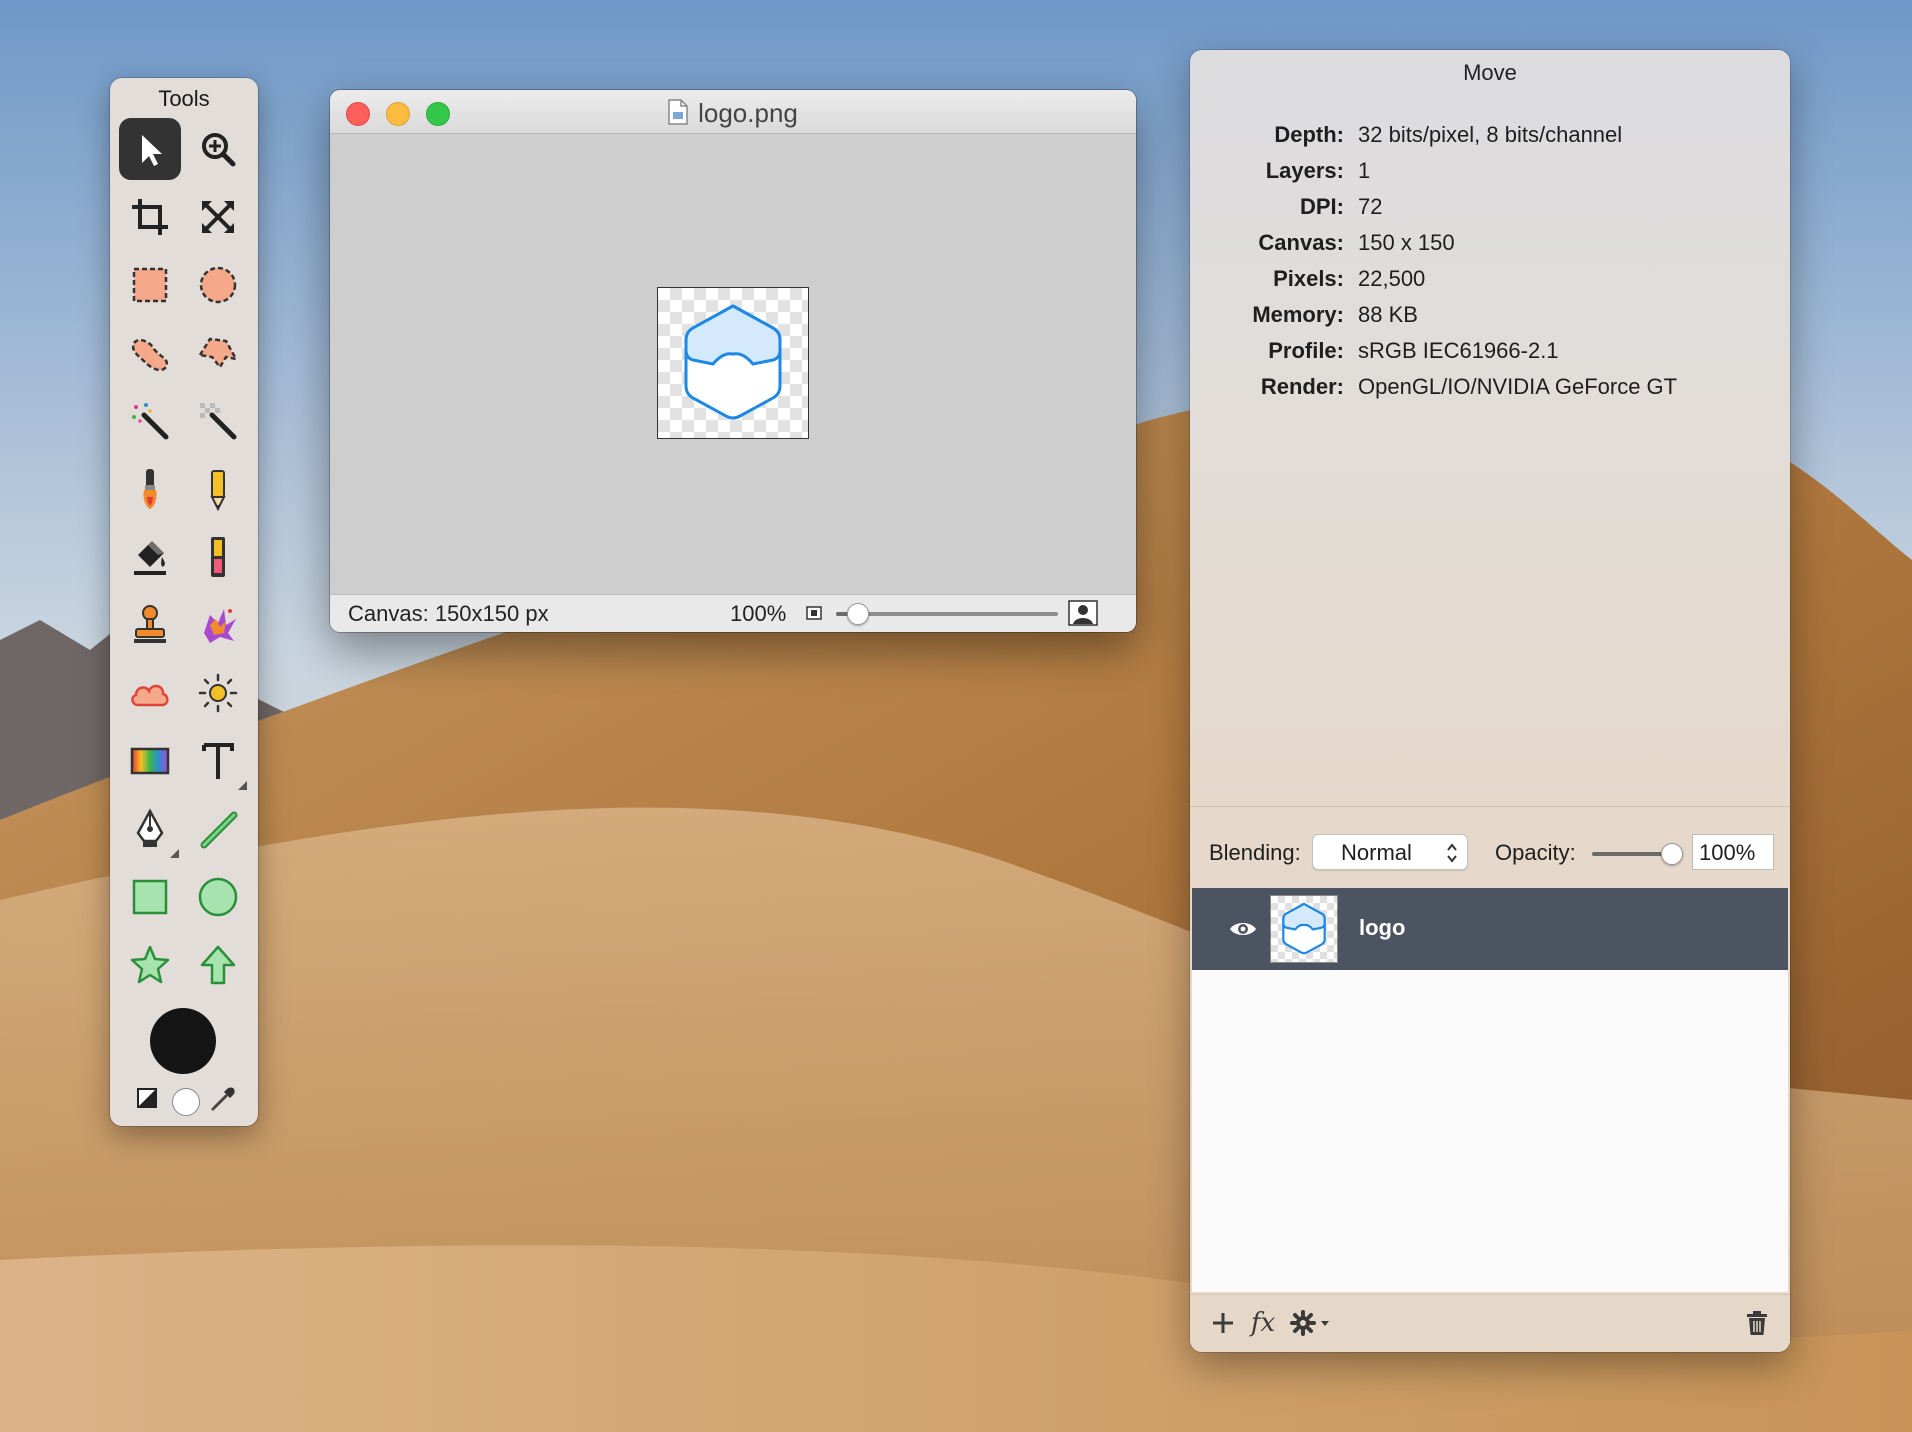 Image resolution: width=1912 pixels, height=1432 pixels. I want to click on add-layer-button, so click(1223, 1323).